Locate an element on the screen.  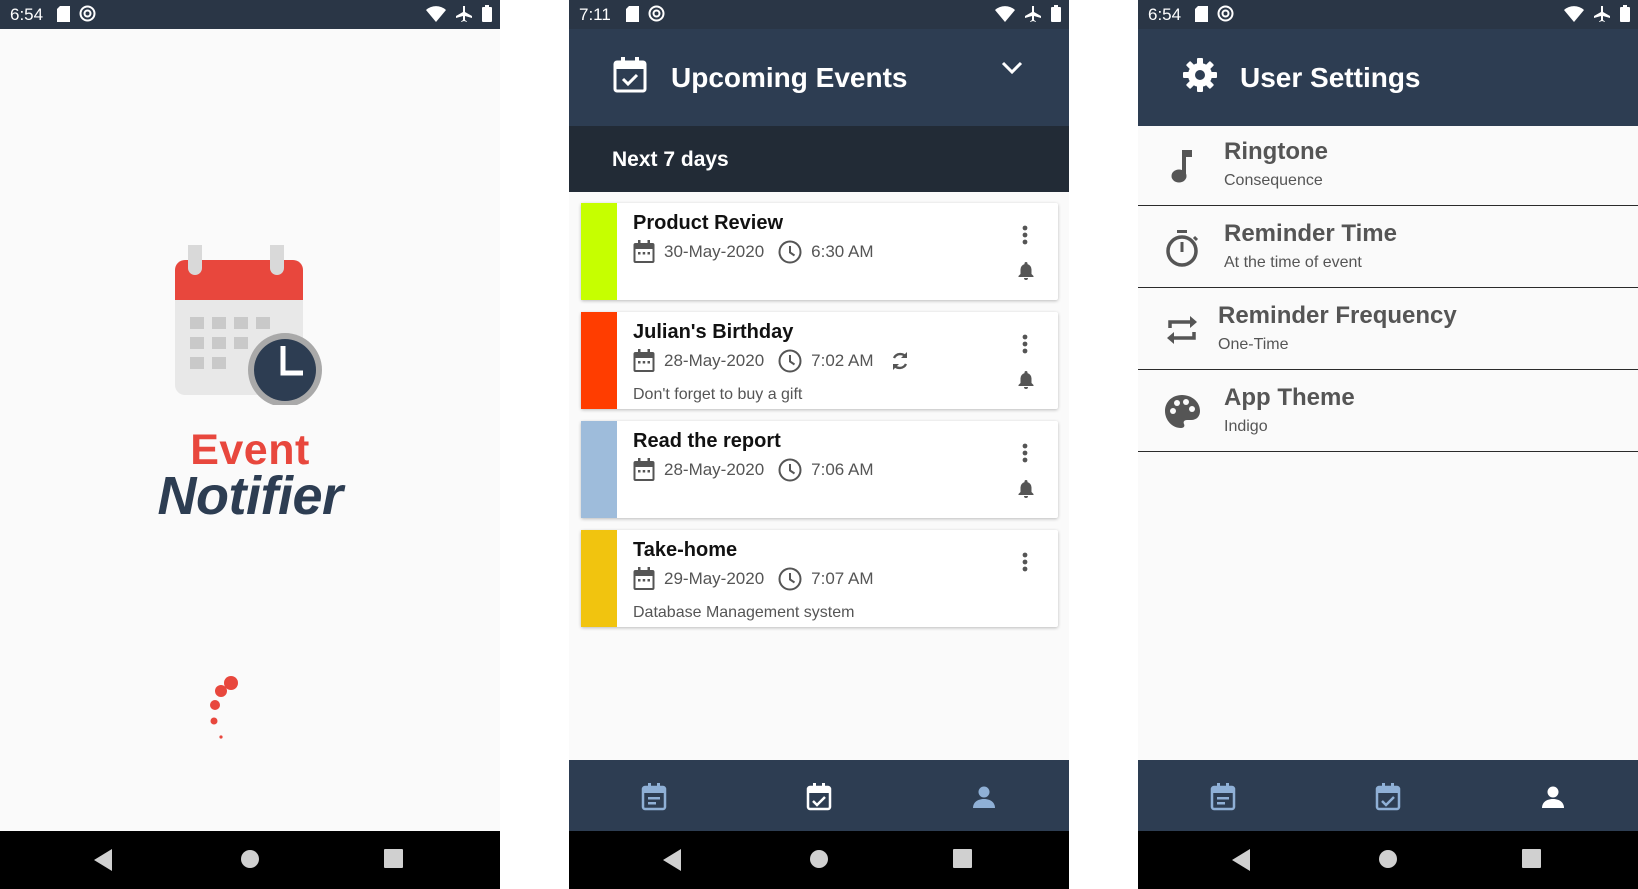
setting-reminder-time: Reminder Time At the time of event is located at coordinates (1388, 248).